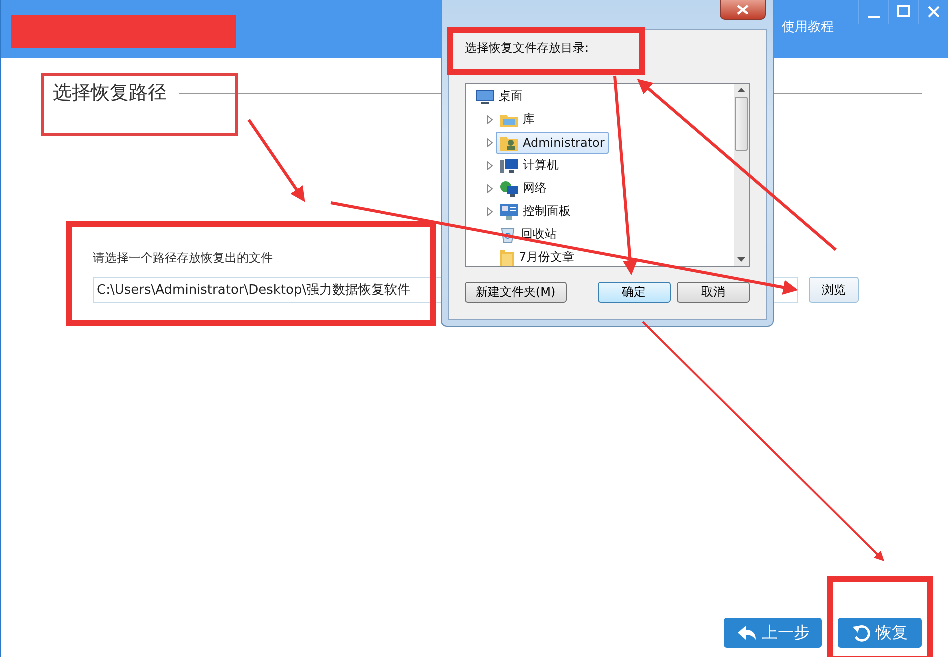 The width and height of the screenshot is (948, 657). What do you see at coordinates (110, 93) in the screenshot?
I see `section-heading: 选择恢复路径` at bounding box center [110, 93].